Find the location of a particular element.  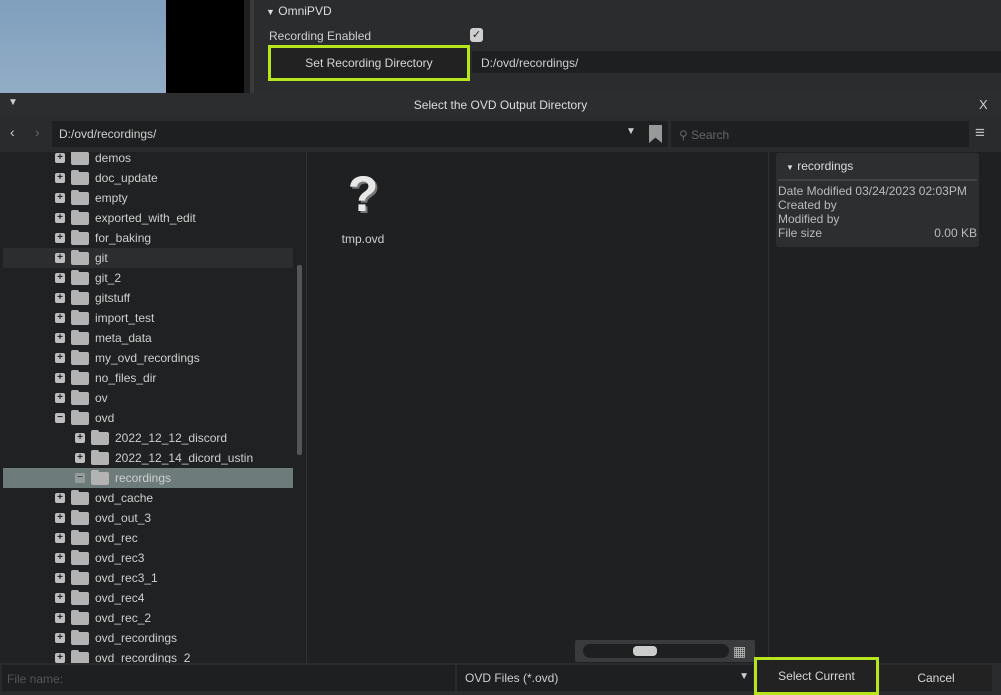

file-type-dropdown: OVD Files (*.ovd) ▼ is located at coordinates (605, 678).